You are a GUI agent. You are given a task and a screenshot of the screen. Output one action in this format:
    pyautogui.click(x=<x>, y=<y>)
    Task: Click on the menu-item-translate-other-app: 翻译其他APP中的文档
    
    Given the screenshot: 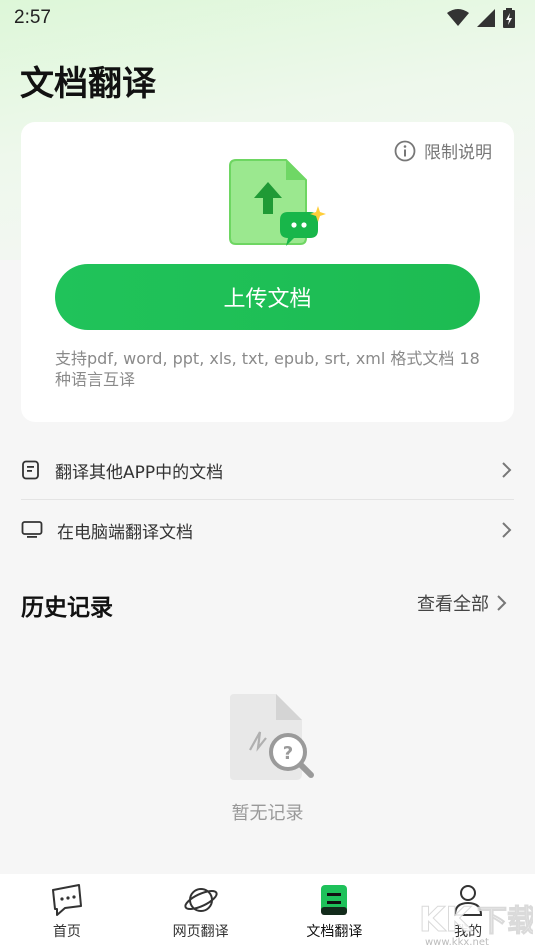 What is the action you would take?
    pyautogui.click(x=267, y=470)
    